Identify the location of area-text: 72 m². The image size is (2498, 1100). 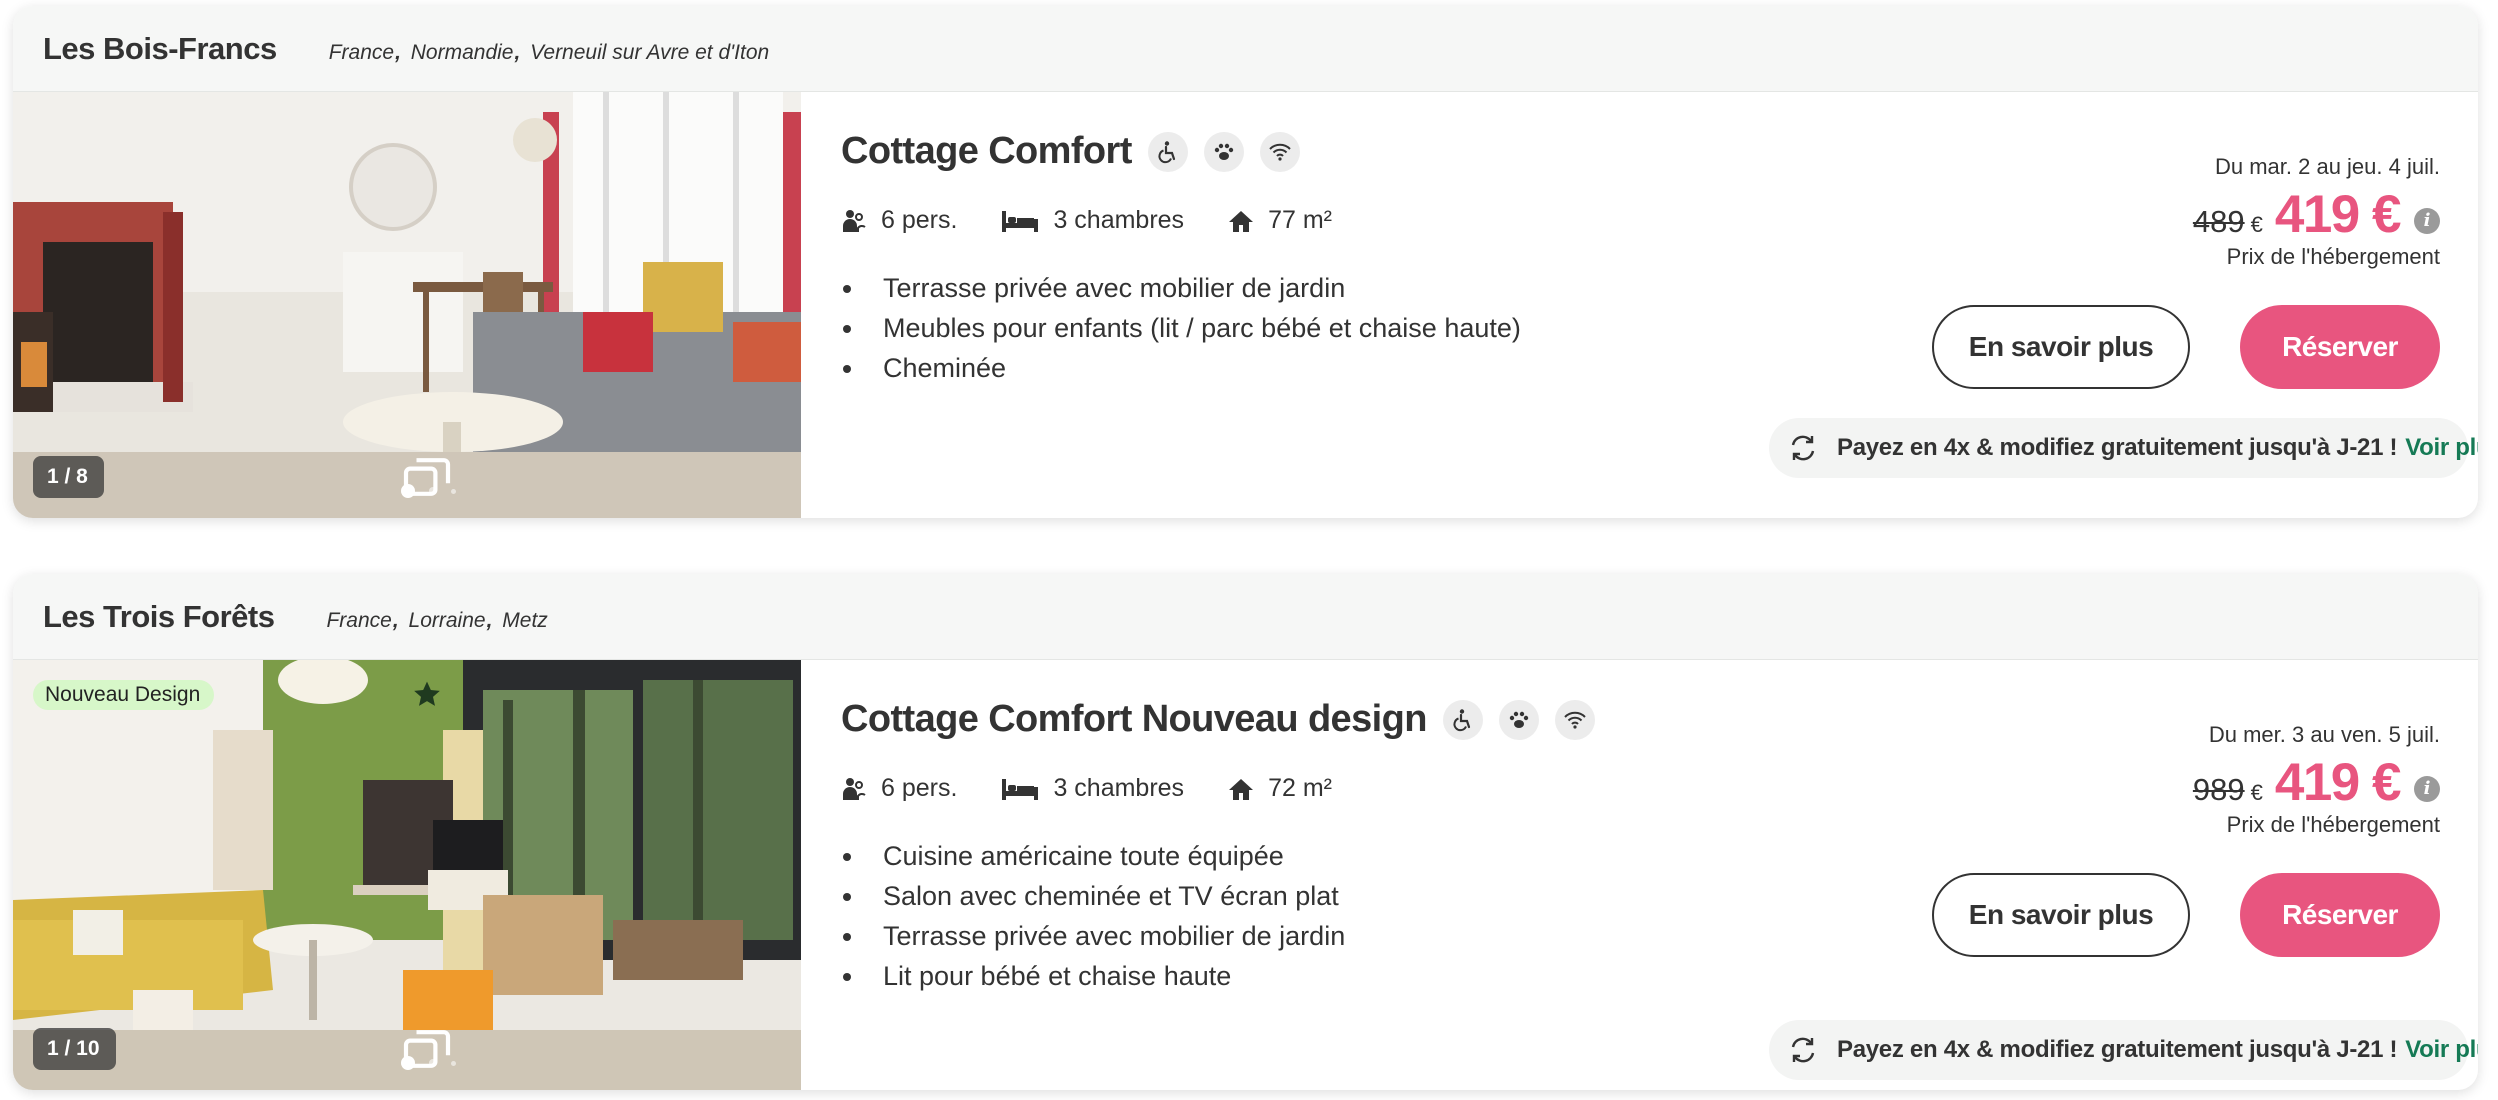
(1300, 788).